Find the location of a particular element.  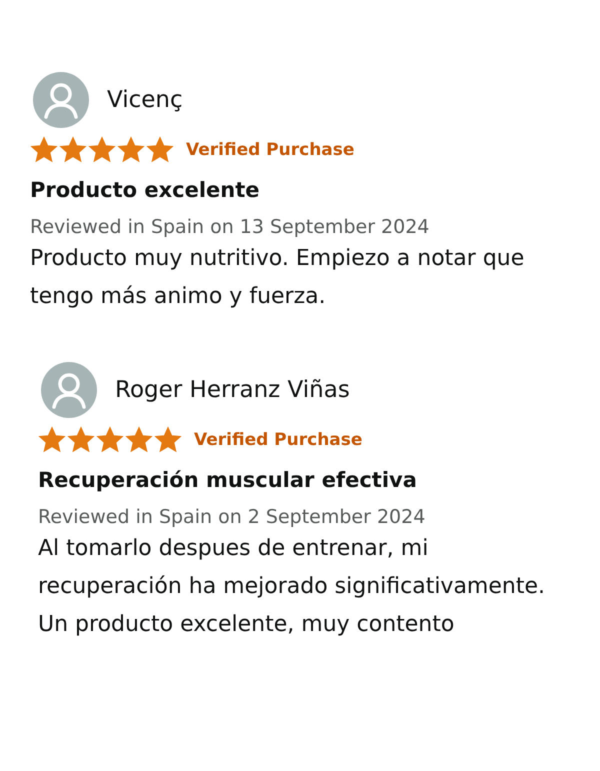

review-title: Producto excelente is located at coordinates (145, 190).